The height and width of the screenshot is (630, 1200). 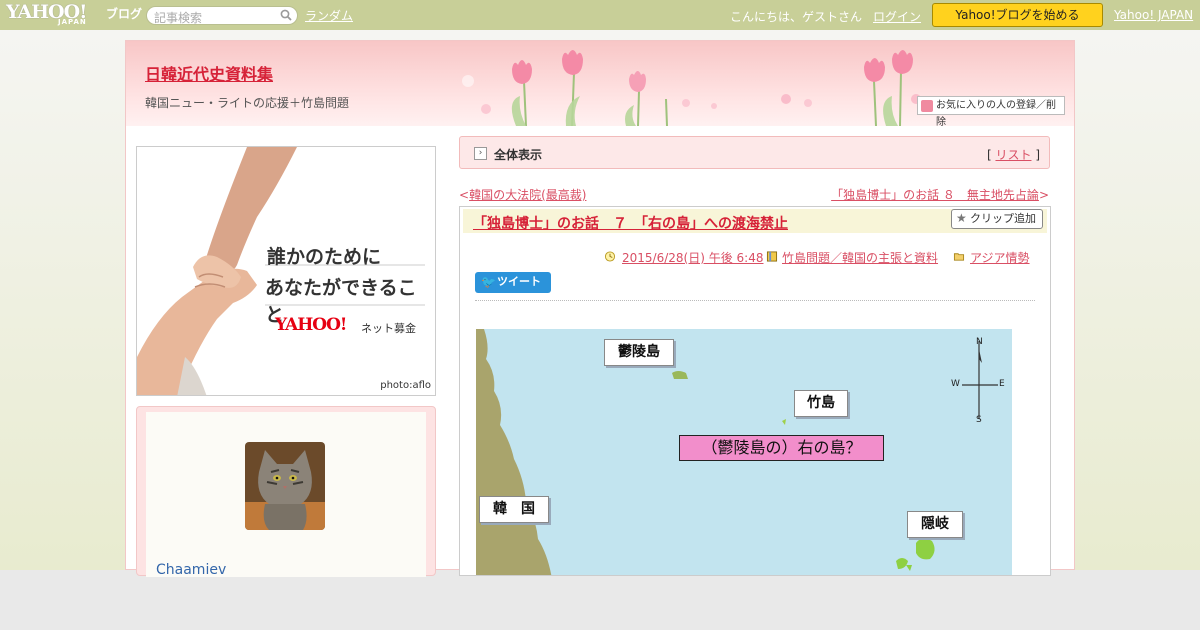 I want to click on start-blog-button: Yahoo!ブログを始める, so click(x=1017, y=15).